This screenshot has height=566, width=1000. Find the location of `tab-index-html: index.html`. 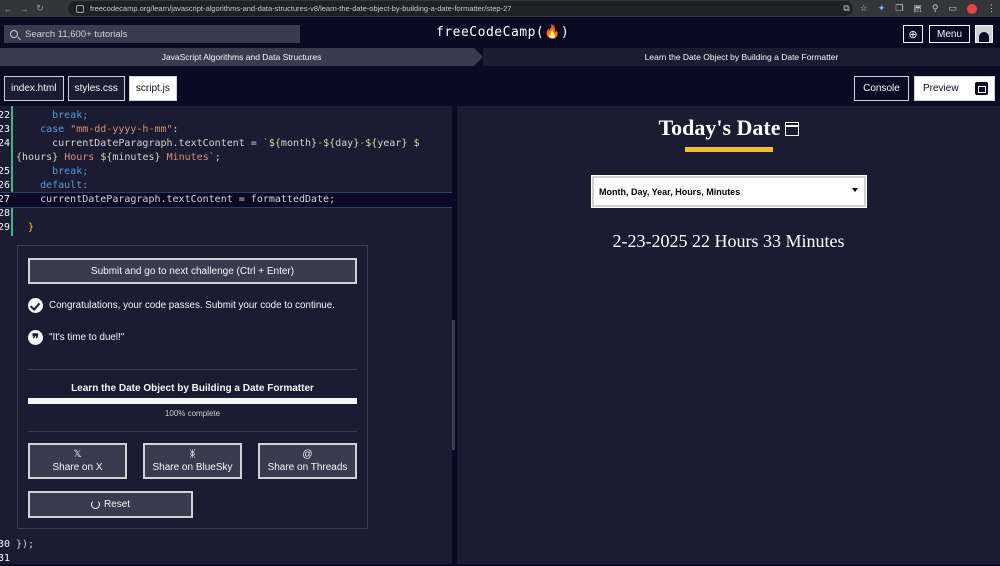

tab-index-html: index.html is located at coordinates (34, 88).